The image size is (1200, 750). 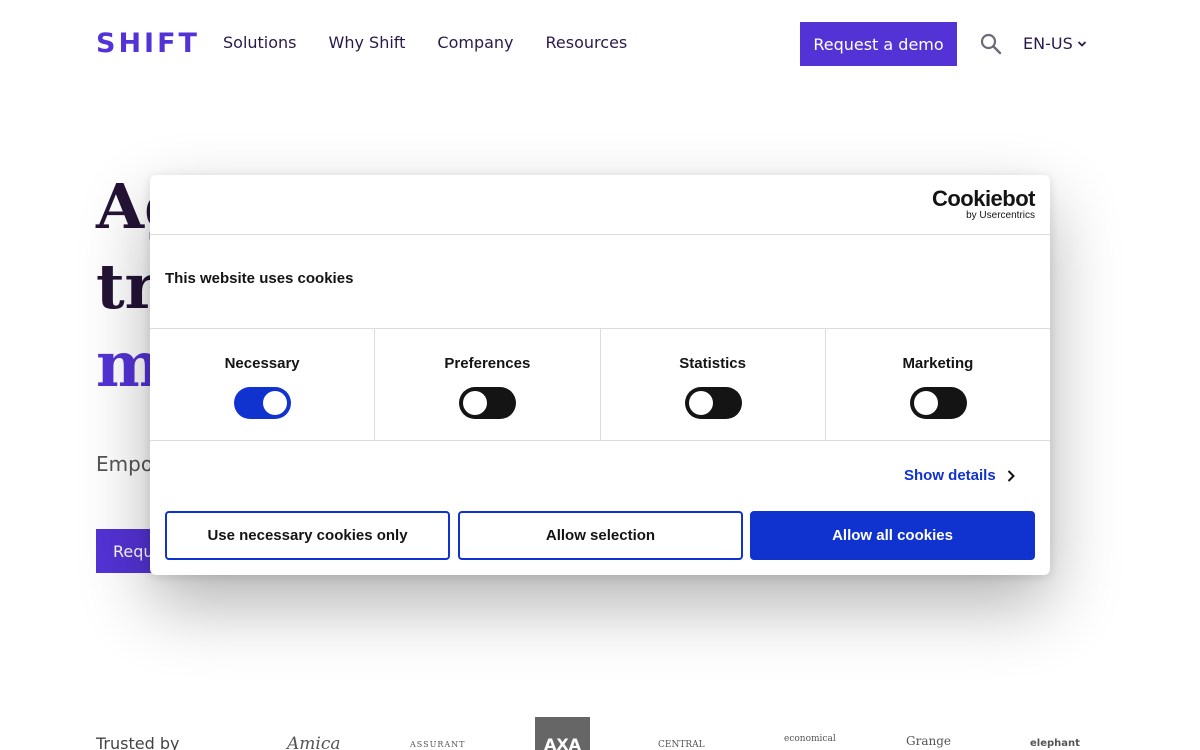 What do you see at coordinates (488, 384) in the screenshot?
I see `category-preferences: Preferences` at bounding box center [488, 384].